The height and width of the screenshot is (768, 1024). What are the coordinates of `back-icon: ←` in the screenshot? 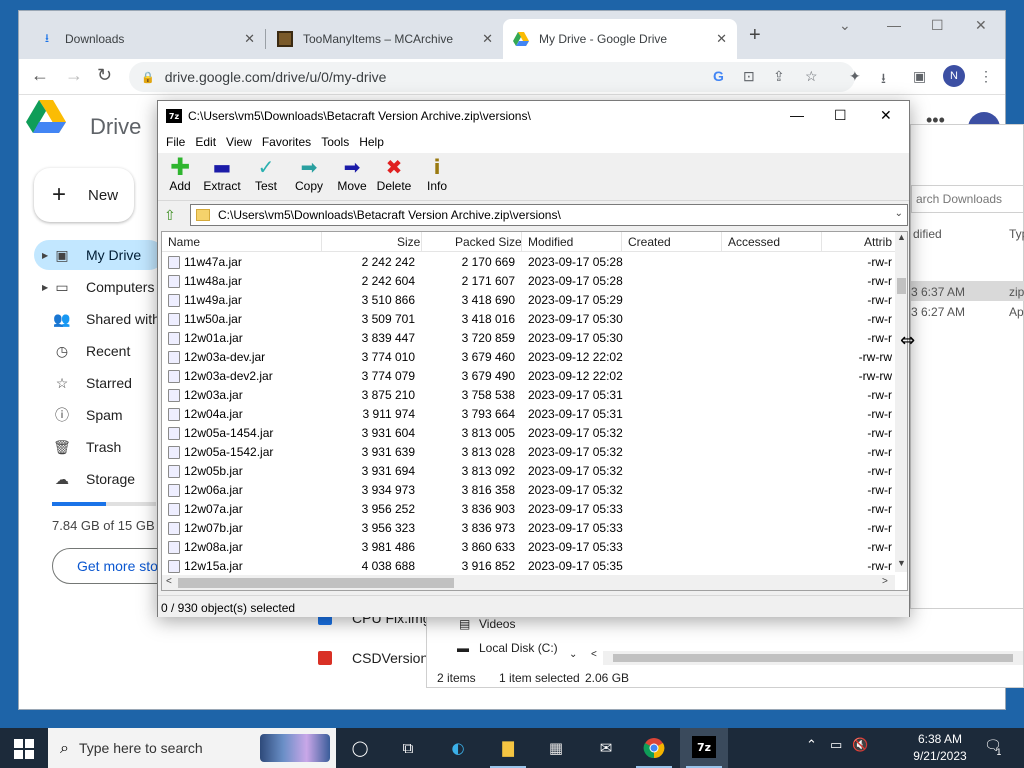 It's located at (40, 75).